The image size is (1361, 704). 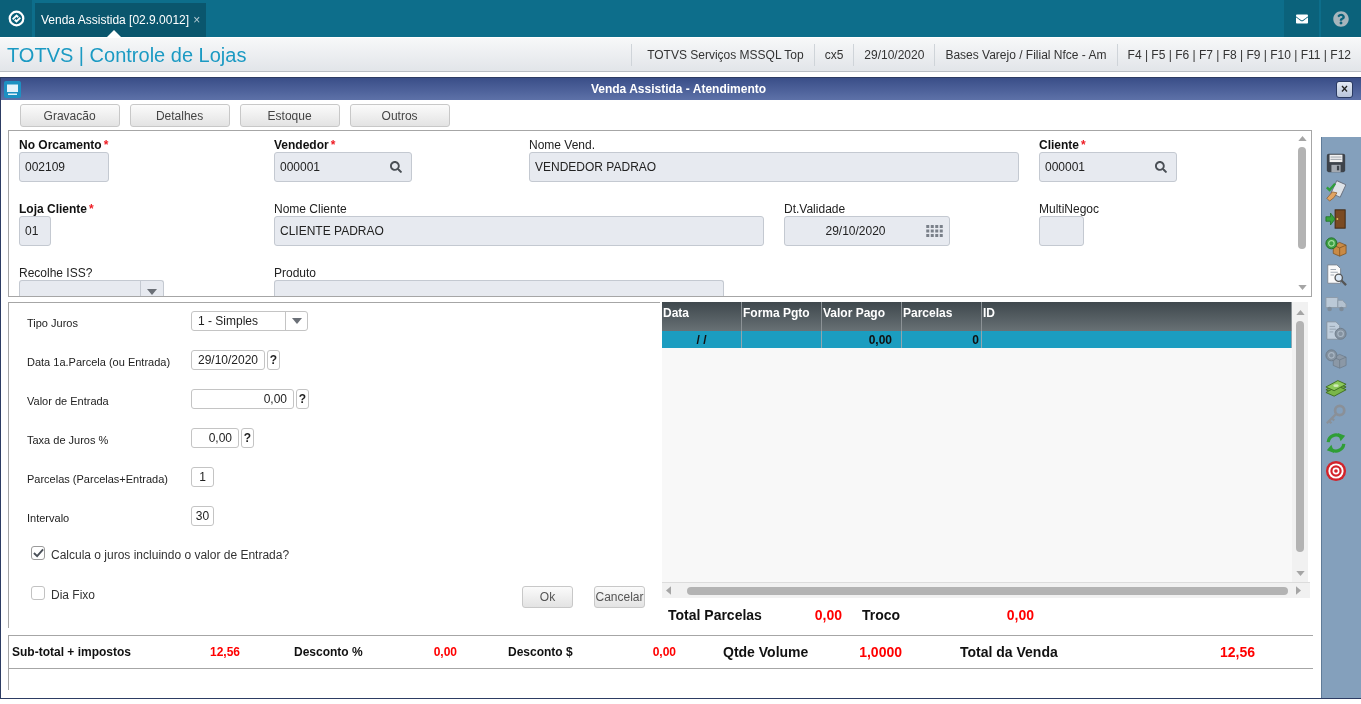 What do you see at coordinates (48, 518) in the screenshot?
I see `field-label: Intervalo` at bounding box center [48, 518].